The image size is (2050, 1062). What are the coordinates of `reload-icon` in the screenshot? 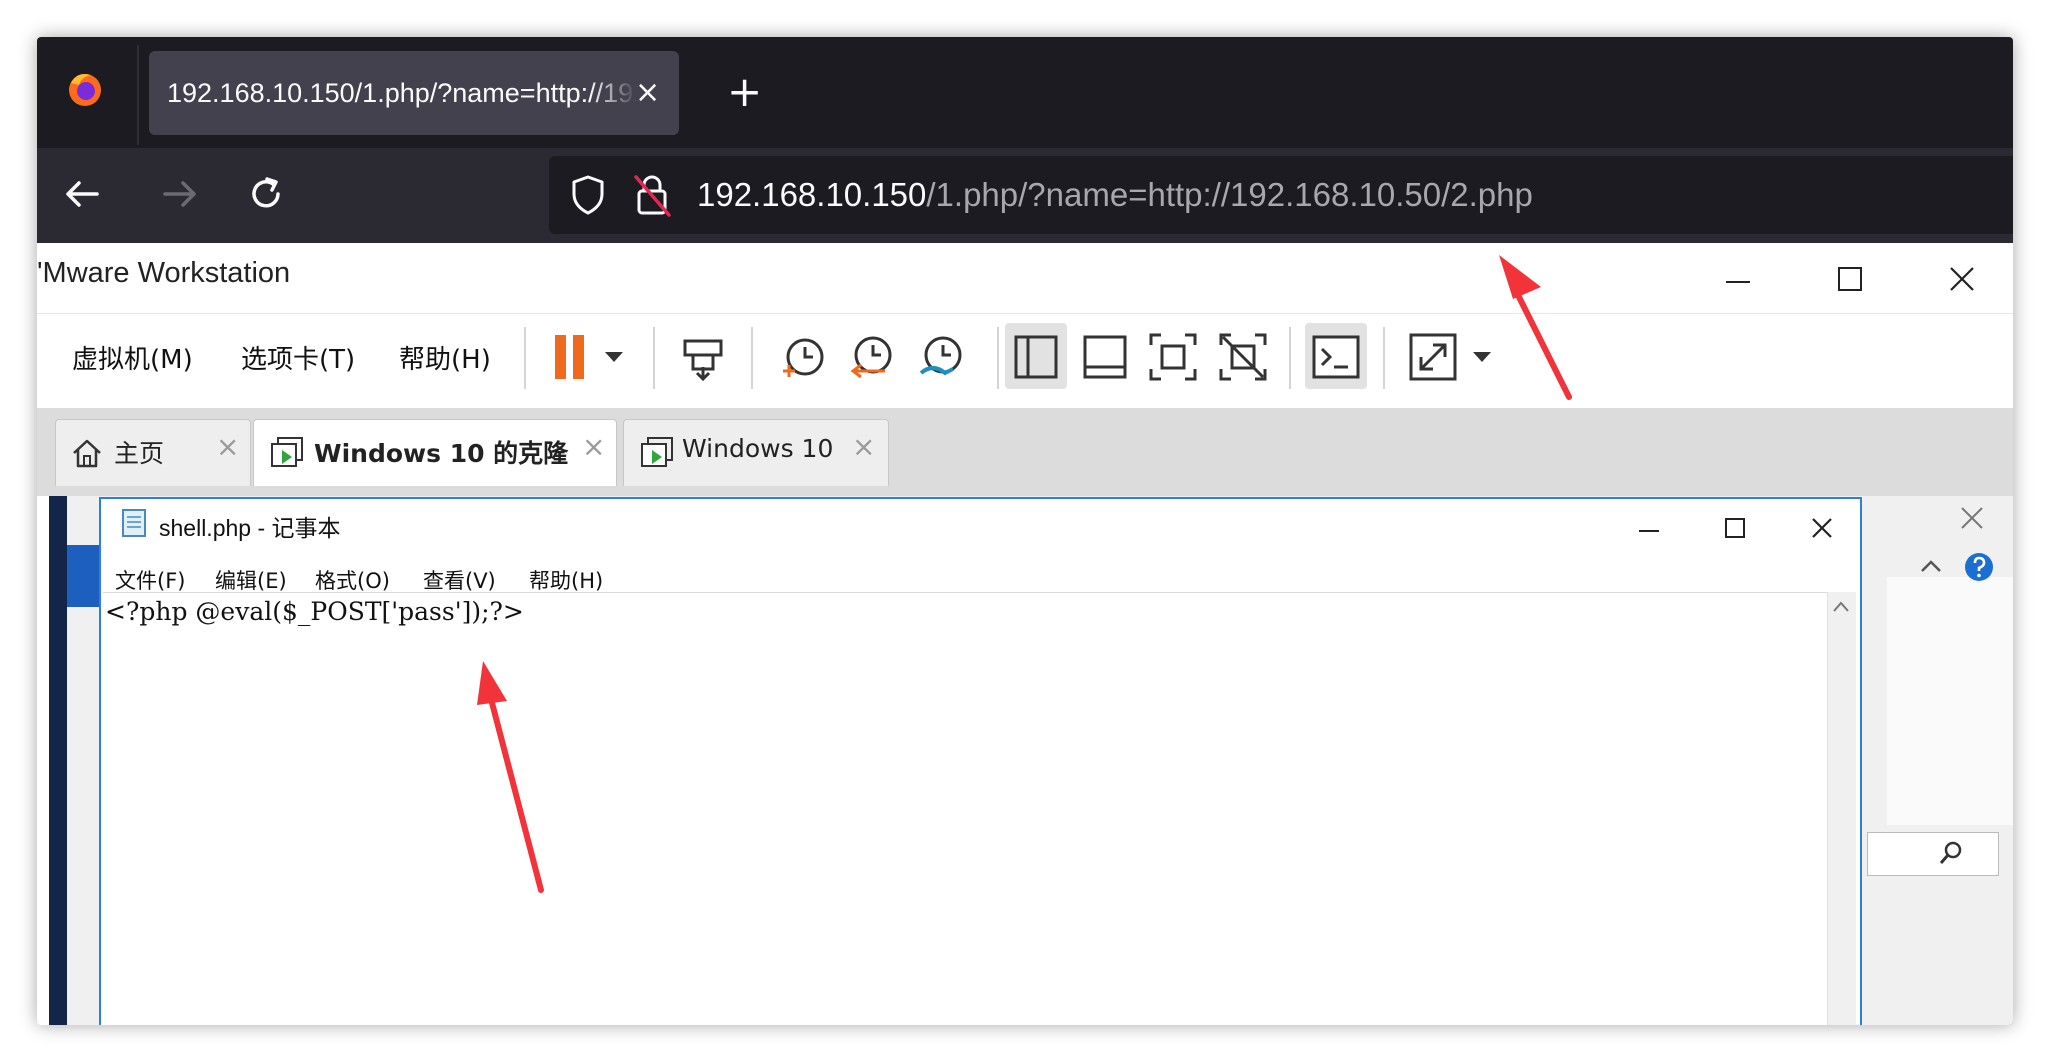 It's located at (266, 194).